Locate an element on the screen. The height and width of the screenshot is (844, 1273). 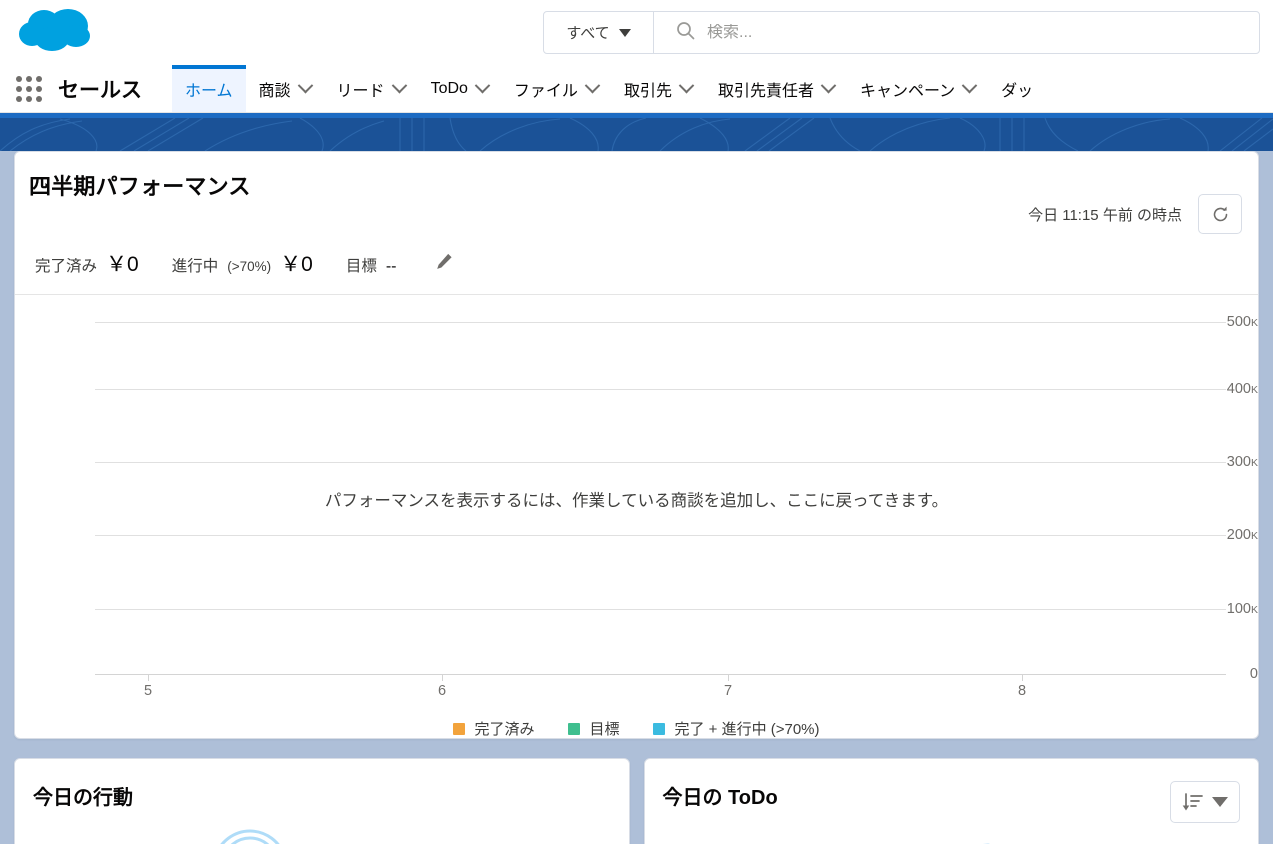
metric-label-open: 進行中 is located at coordinates (195, 266).